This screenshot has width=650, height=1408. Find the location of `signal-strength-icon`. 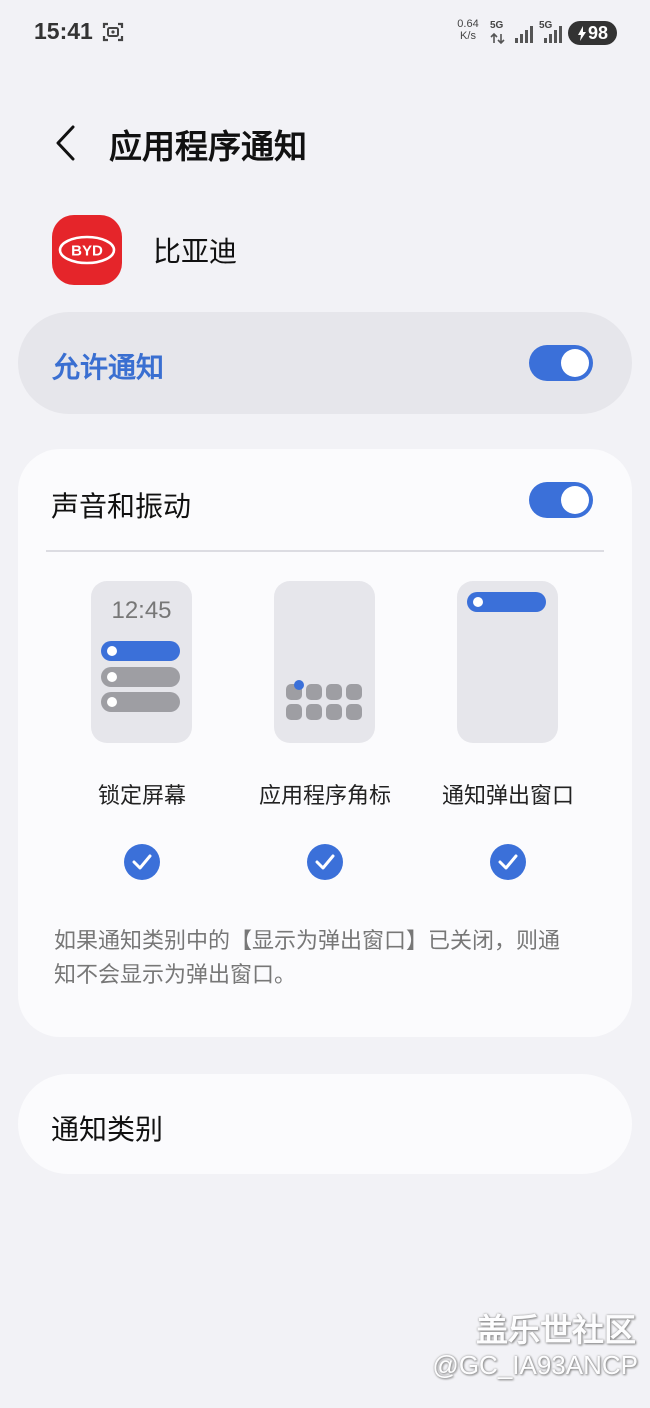

signal-strength-icon is located at coordinates (524, 34).